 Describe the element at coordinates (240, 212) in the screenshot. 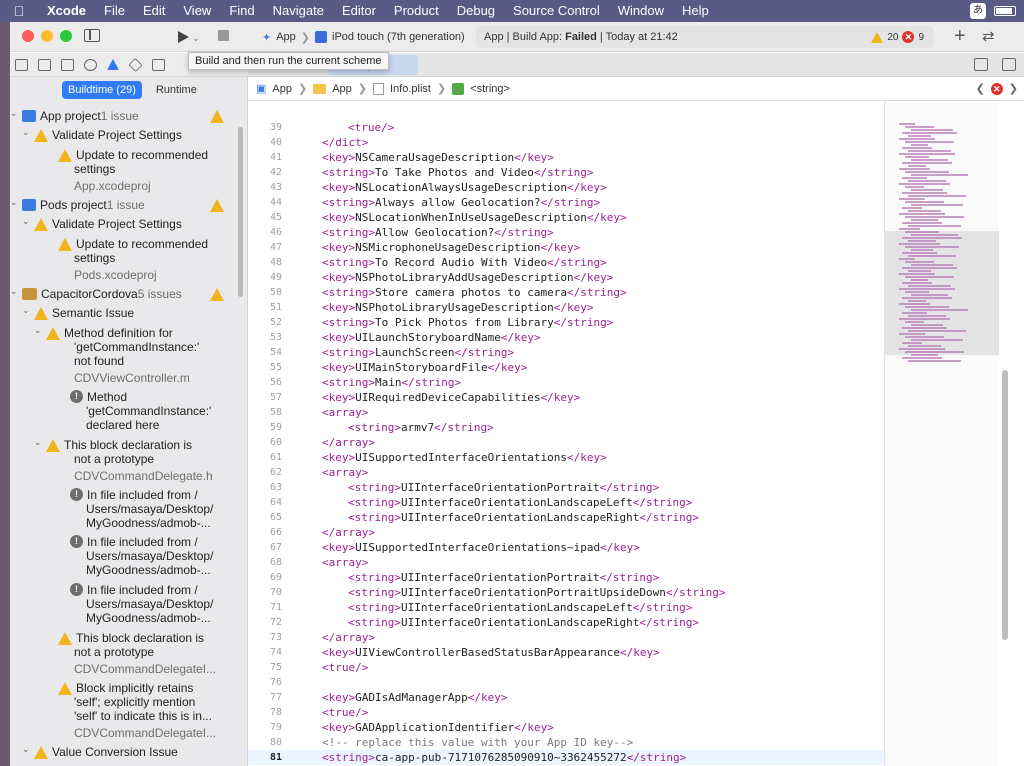

I see `sidebar-scrollbar` at that location.